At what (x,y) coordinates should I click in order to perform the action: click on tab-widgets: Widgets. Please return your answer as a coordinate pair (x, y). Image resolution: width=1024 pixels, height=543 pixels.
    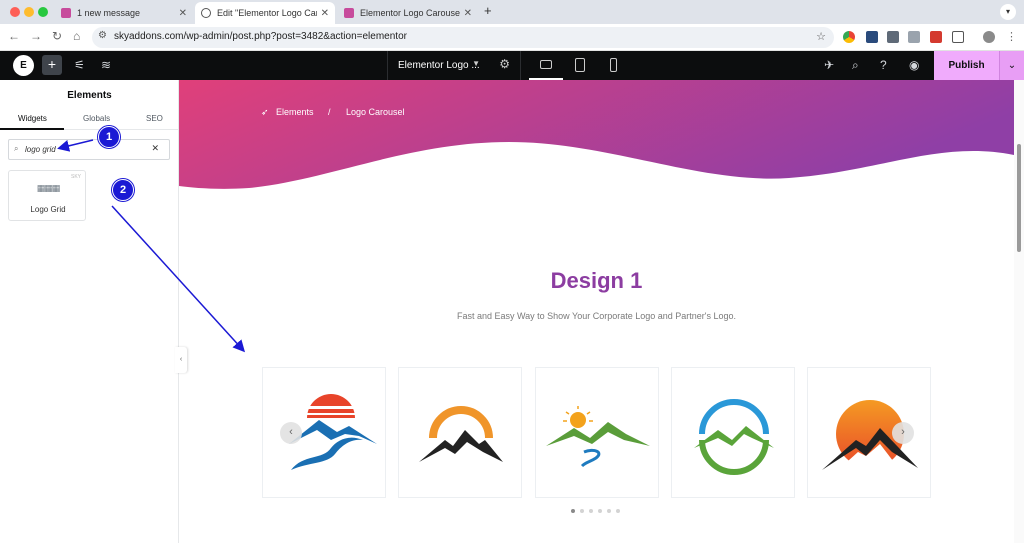
    Looking at the image, I should click on (32, 118).